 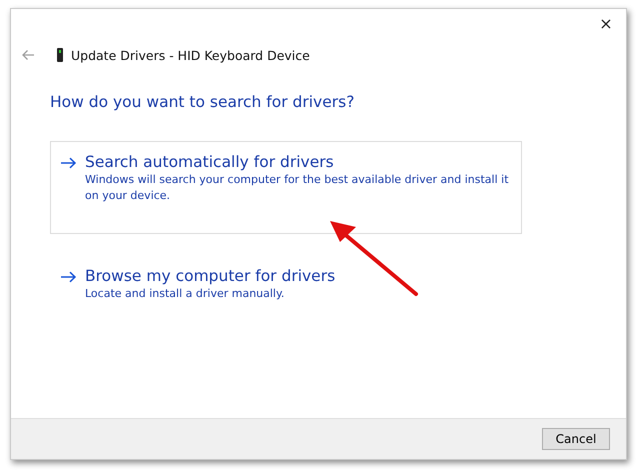 What do you see at coordinates (190, 55) in the screenshot?
I see `window-title: Update Drivers - HID Keyboard Device` at bounding box center [190, 55].